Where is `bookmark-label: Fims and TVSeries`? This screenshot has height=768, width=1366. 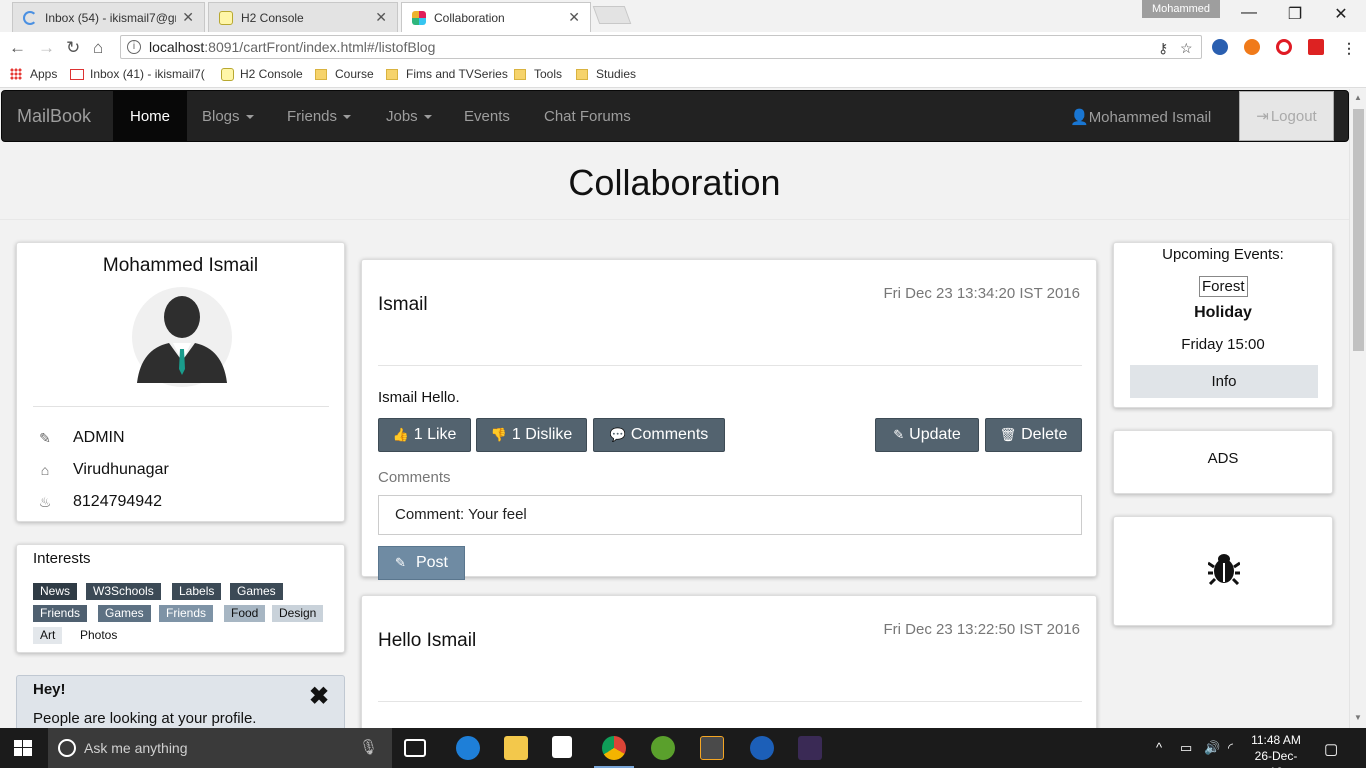
bookmark-label: Fims and TVSeries is located at coordinates (457, 74).